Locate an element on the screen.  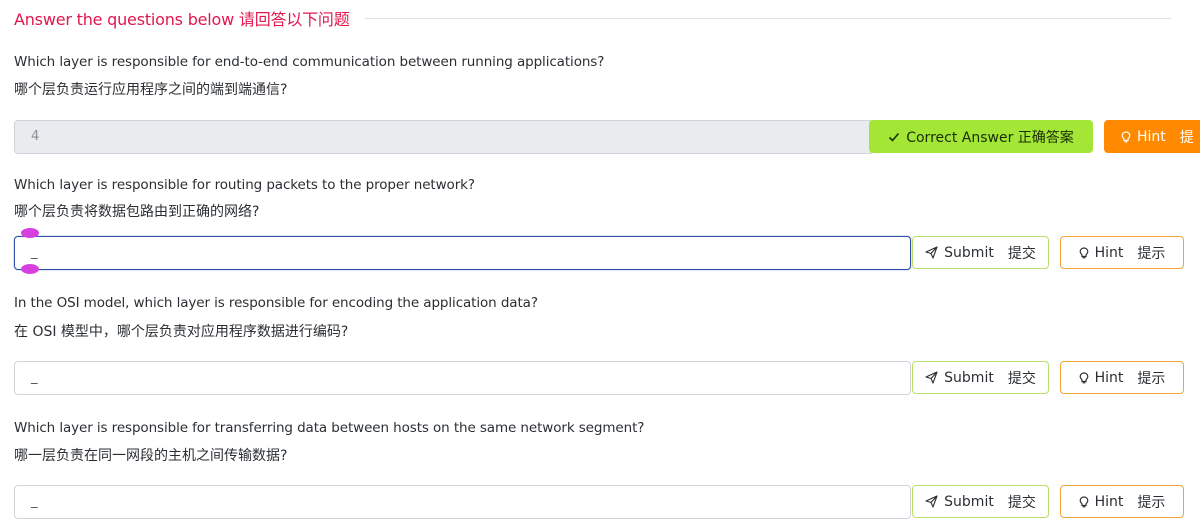
question-3-submit-button: Submit 提交 is located at coordinates (980, 377).